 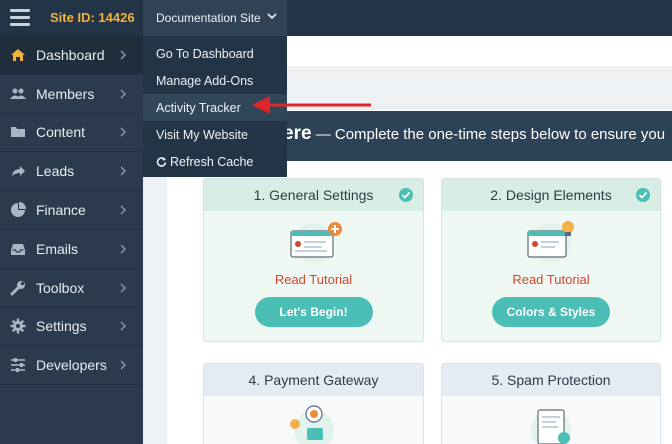 I want to click on spam-protection-illustration-icon, so click(x=551, y=426).